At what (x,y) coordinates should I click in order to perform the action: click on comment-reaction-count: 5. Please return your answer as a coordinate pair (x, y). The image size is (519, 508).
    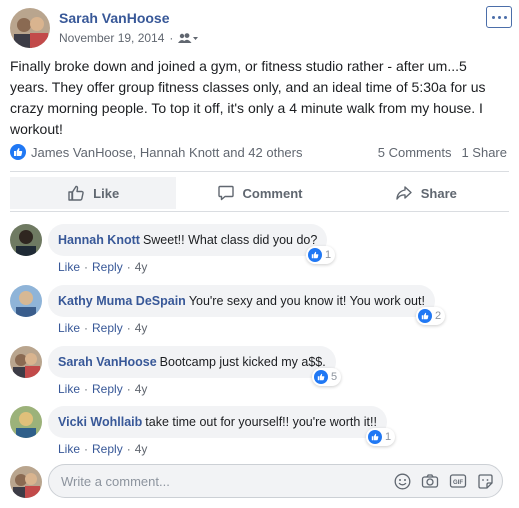
    Looking at the image, I should click on (327, 377).